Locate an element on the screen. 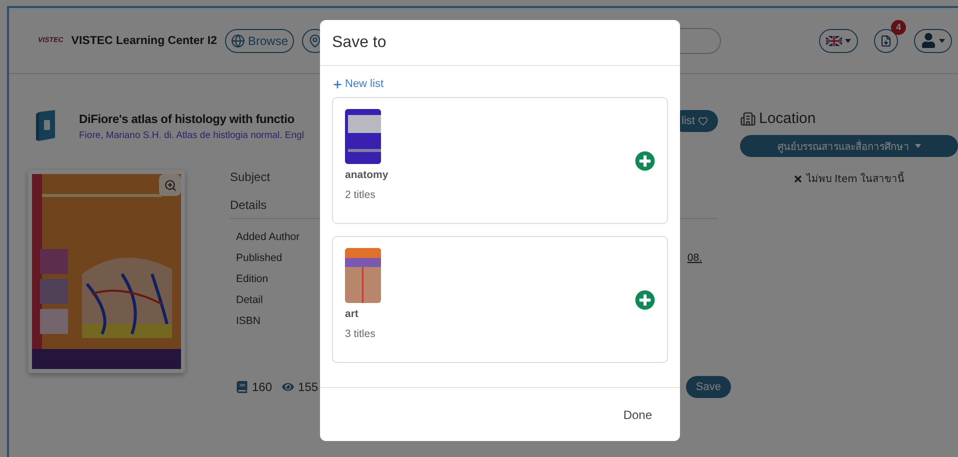 The height and width of the screenshot is (457, 958). list-card: art 3 titles is located at coordinates (500, 299).